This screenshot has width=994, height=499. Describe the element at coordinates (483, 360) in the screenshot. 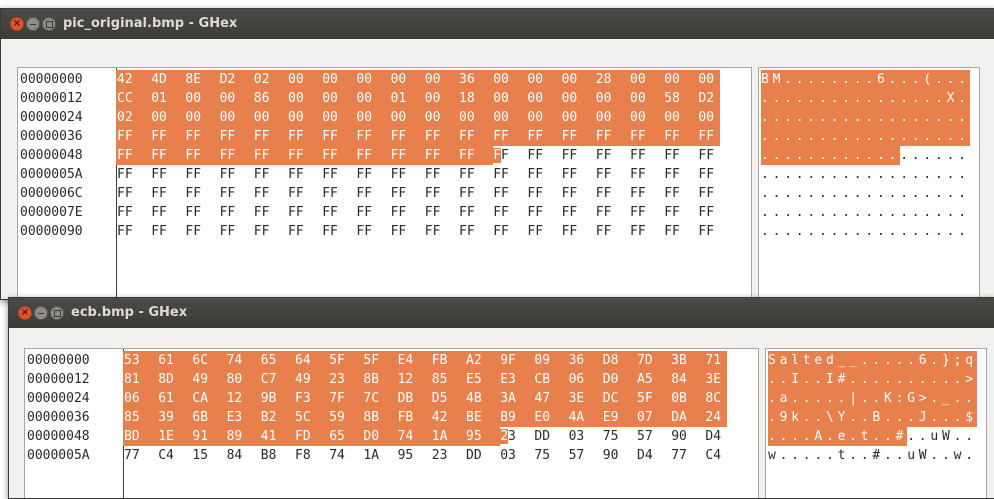

I see `hex-byte: A2` at that location.